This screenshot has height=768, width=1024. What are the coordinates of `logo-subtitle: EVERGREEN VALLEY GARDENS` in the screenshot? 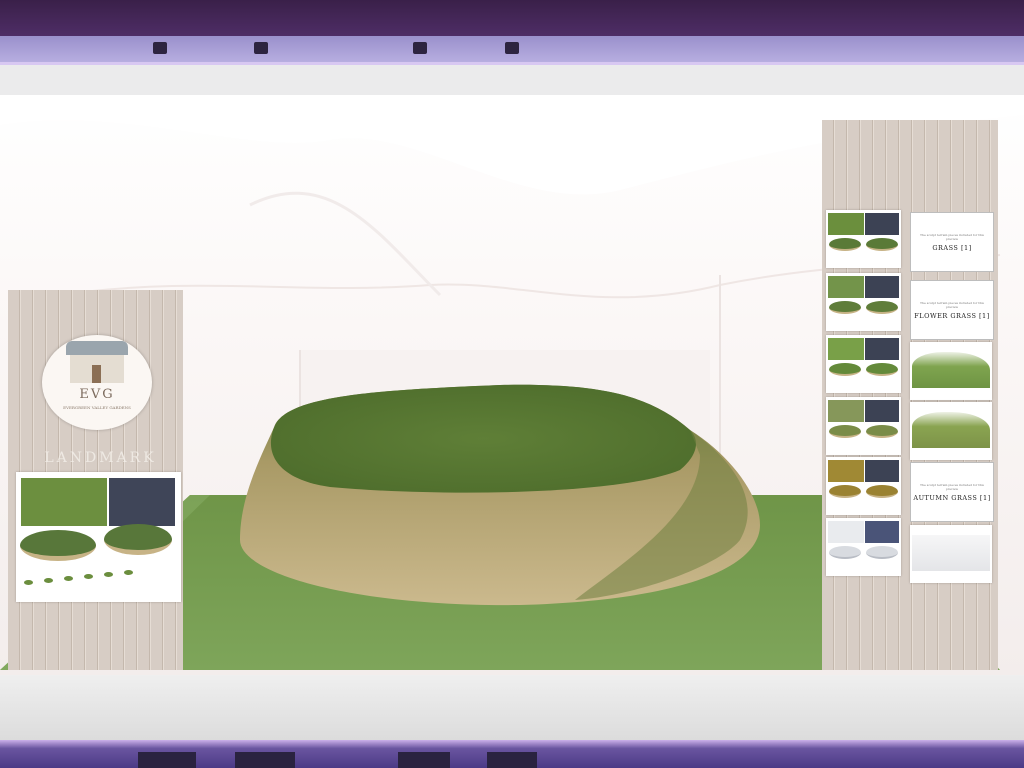 It's located at (97, 407).